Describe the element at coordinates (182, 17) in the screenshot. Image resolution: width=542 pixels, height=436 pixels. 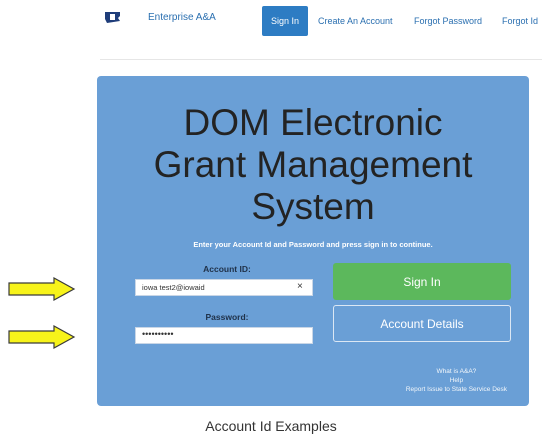
I see `brand-link: Enterprise A&A` at that location.